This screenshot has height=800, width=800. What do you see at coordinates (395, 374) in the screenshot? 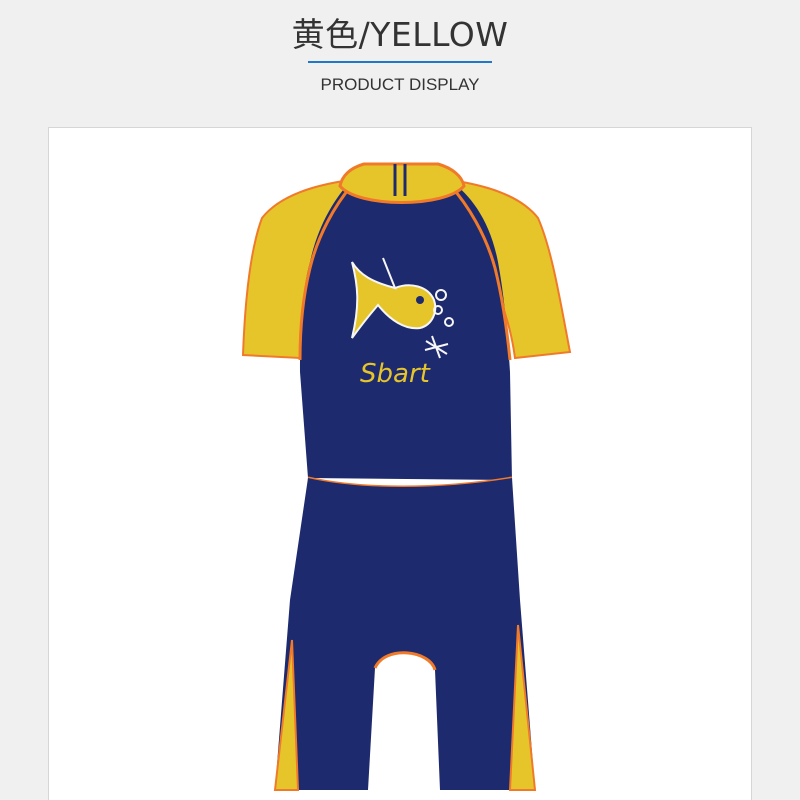
I see `print-text: Sbart` at bounding box center [395, 374].